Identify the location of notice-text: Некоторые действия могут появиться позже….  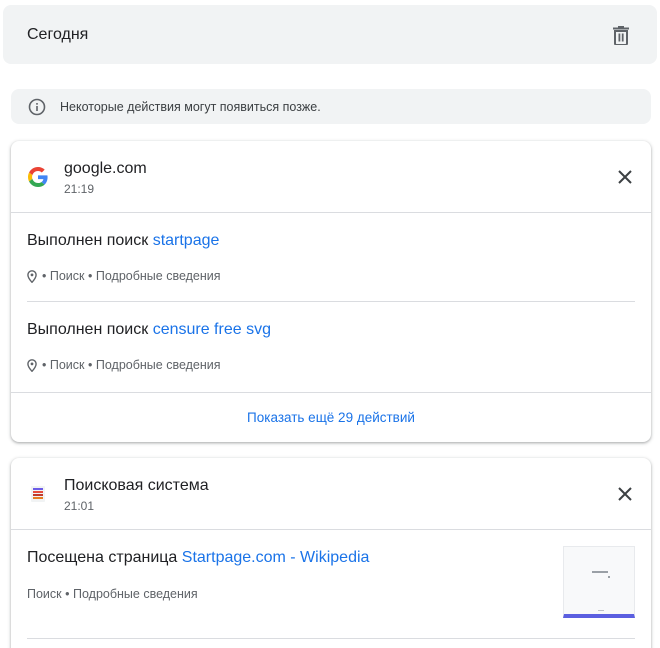
(190, 106).